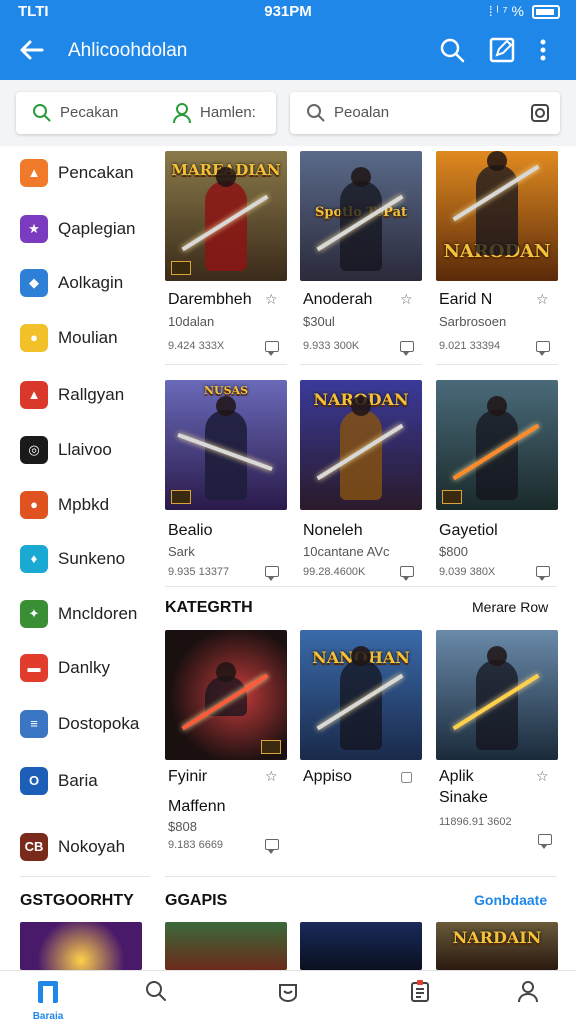 This screenshot has width=576, height=1024. I want to click on tab-search, so click(156, 1001).